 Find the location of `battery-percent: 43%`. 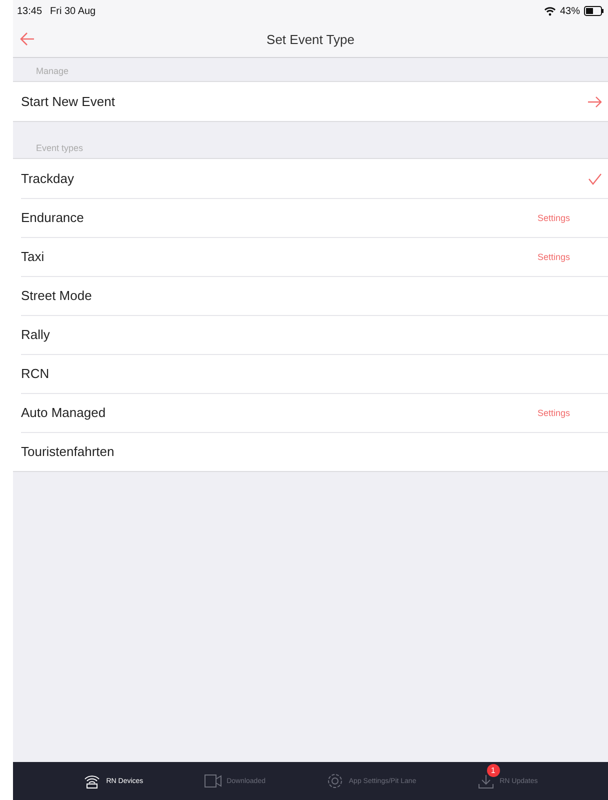

battery-percent: 43% is located at coordinates (570, 11).